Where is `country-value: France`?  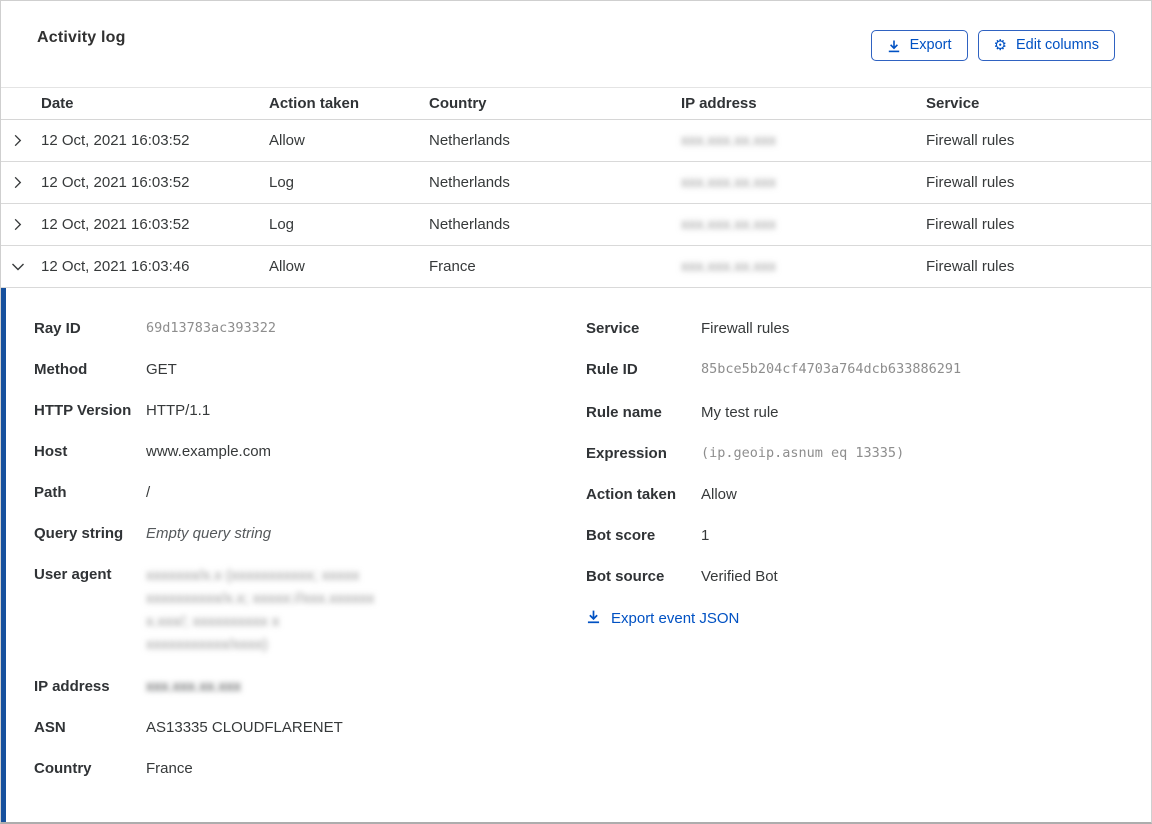 country-value: France is located at coordinates (169, 768).